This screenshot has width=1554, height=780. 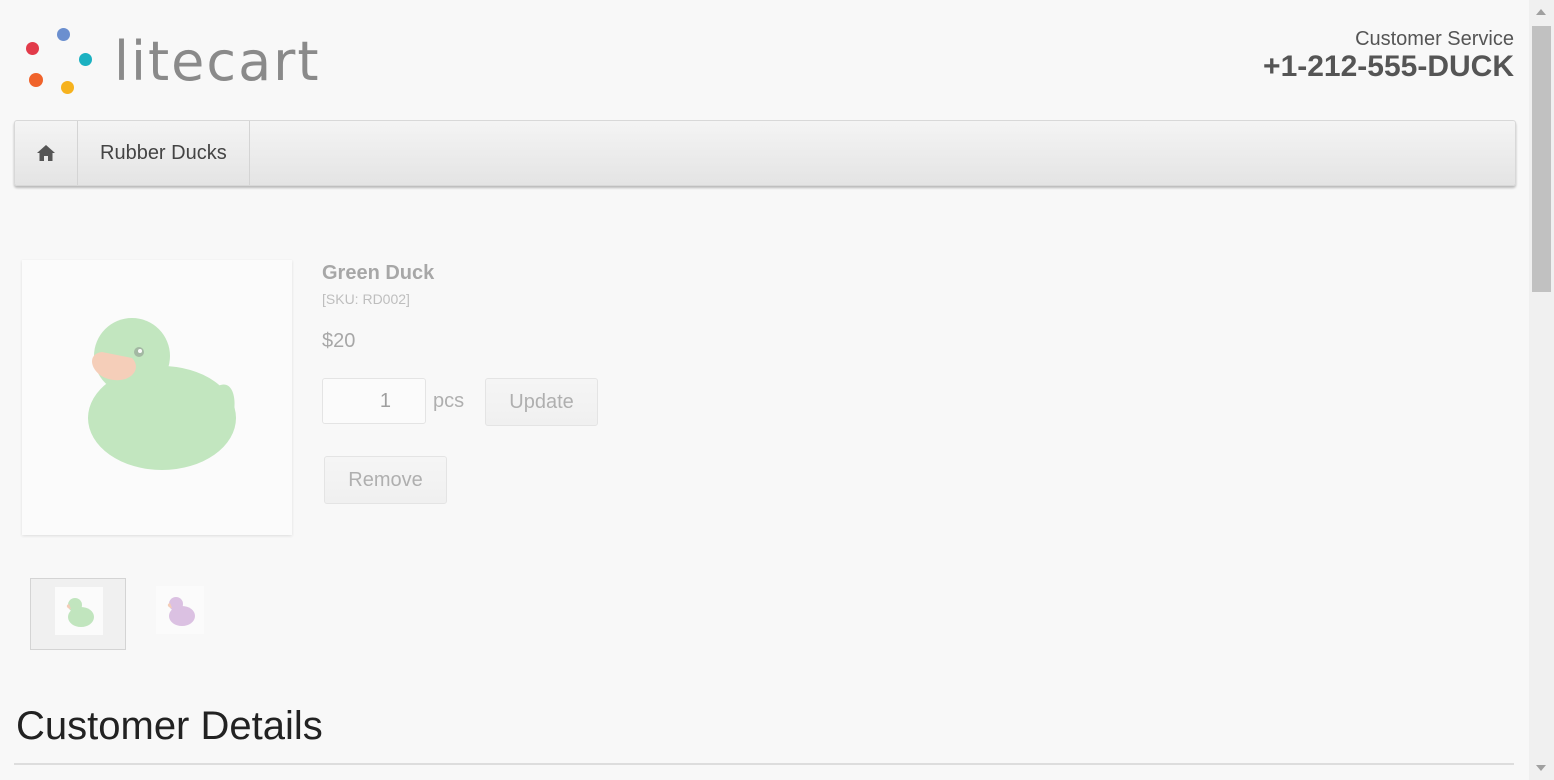 I want to click on customer-service-label: Customer Service, so click(x=1434, y=39).